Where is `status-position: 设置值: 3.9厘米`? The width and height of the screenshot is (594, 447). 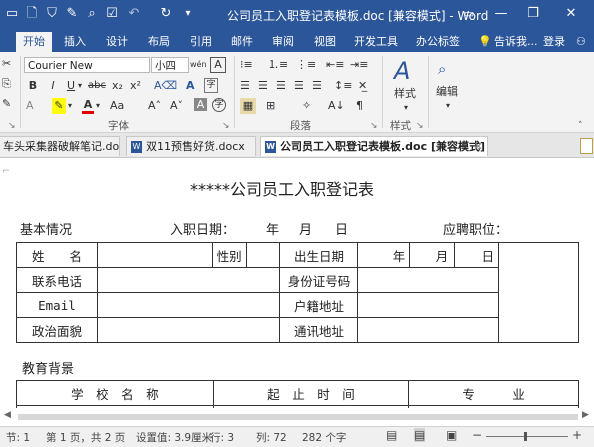
status-position: 设置值: 3.9厘米 is located at coordinates (174, 437).